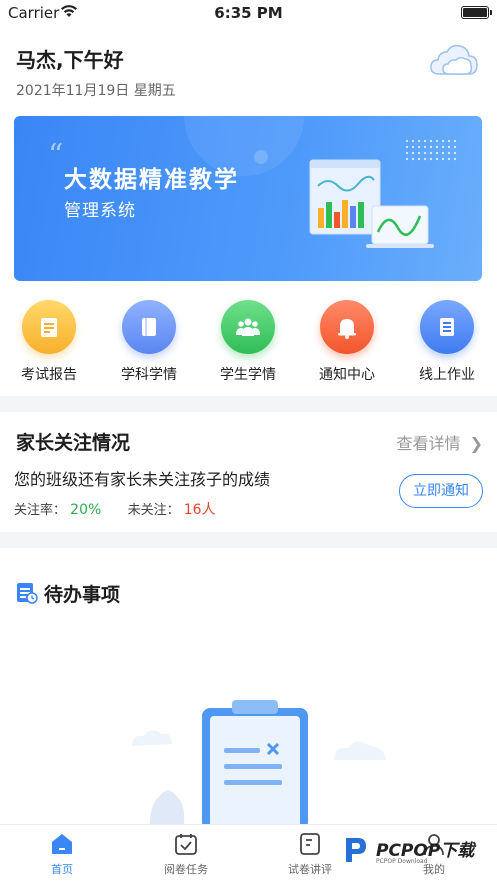 This screenshot has height=883, width=497. I want to click on cloud-icon, so click(454, 59).